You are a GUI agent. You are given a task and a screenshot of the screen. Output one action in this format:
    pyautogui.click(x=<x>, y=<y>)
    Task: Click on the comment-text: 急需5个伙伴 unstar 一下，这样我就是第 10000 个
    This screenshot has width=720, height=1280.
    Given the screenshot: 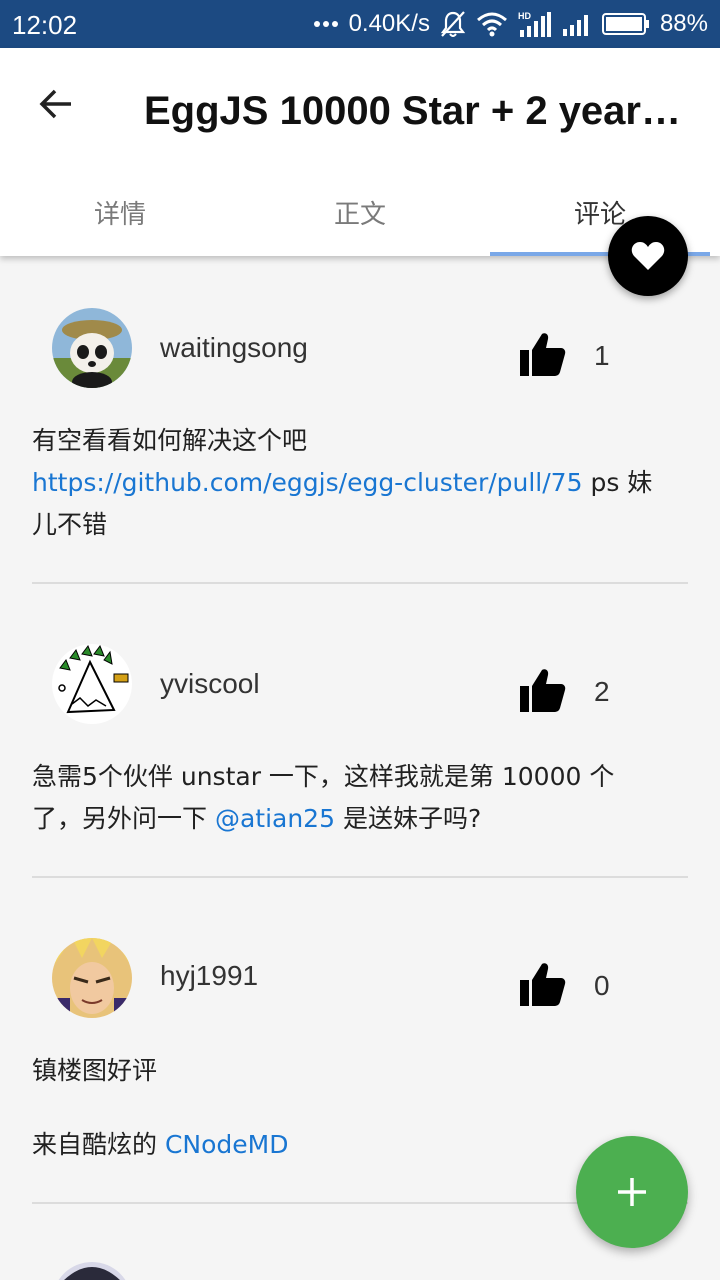 What is the action you would take?
    pyautogui.click(x=323, y=776)
    